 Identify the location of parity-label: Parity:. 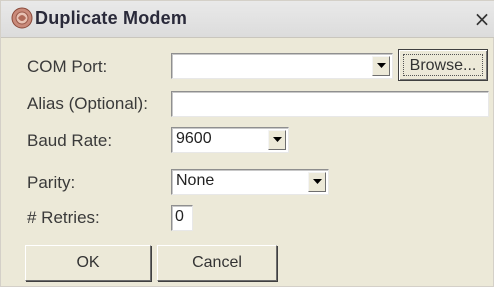
(51, 182).